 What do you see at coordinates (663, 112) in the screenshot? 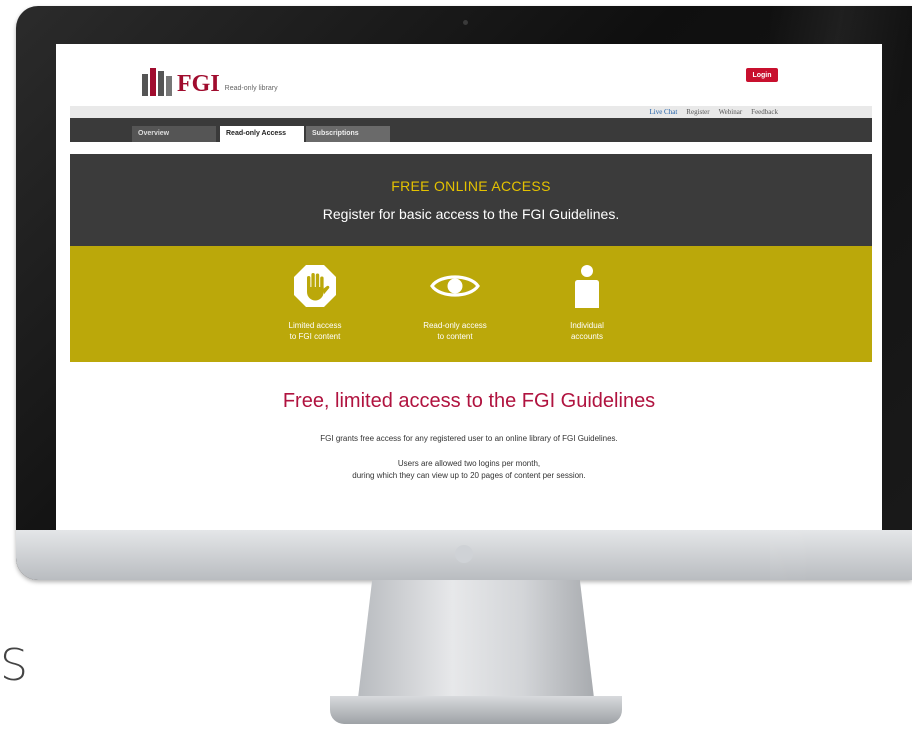
I see `live-chat-link: Live Chat` at bounding box center [663, 112].